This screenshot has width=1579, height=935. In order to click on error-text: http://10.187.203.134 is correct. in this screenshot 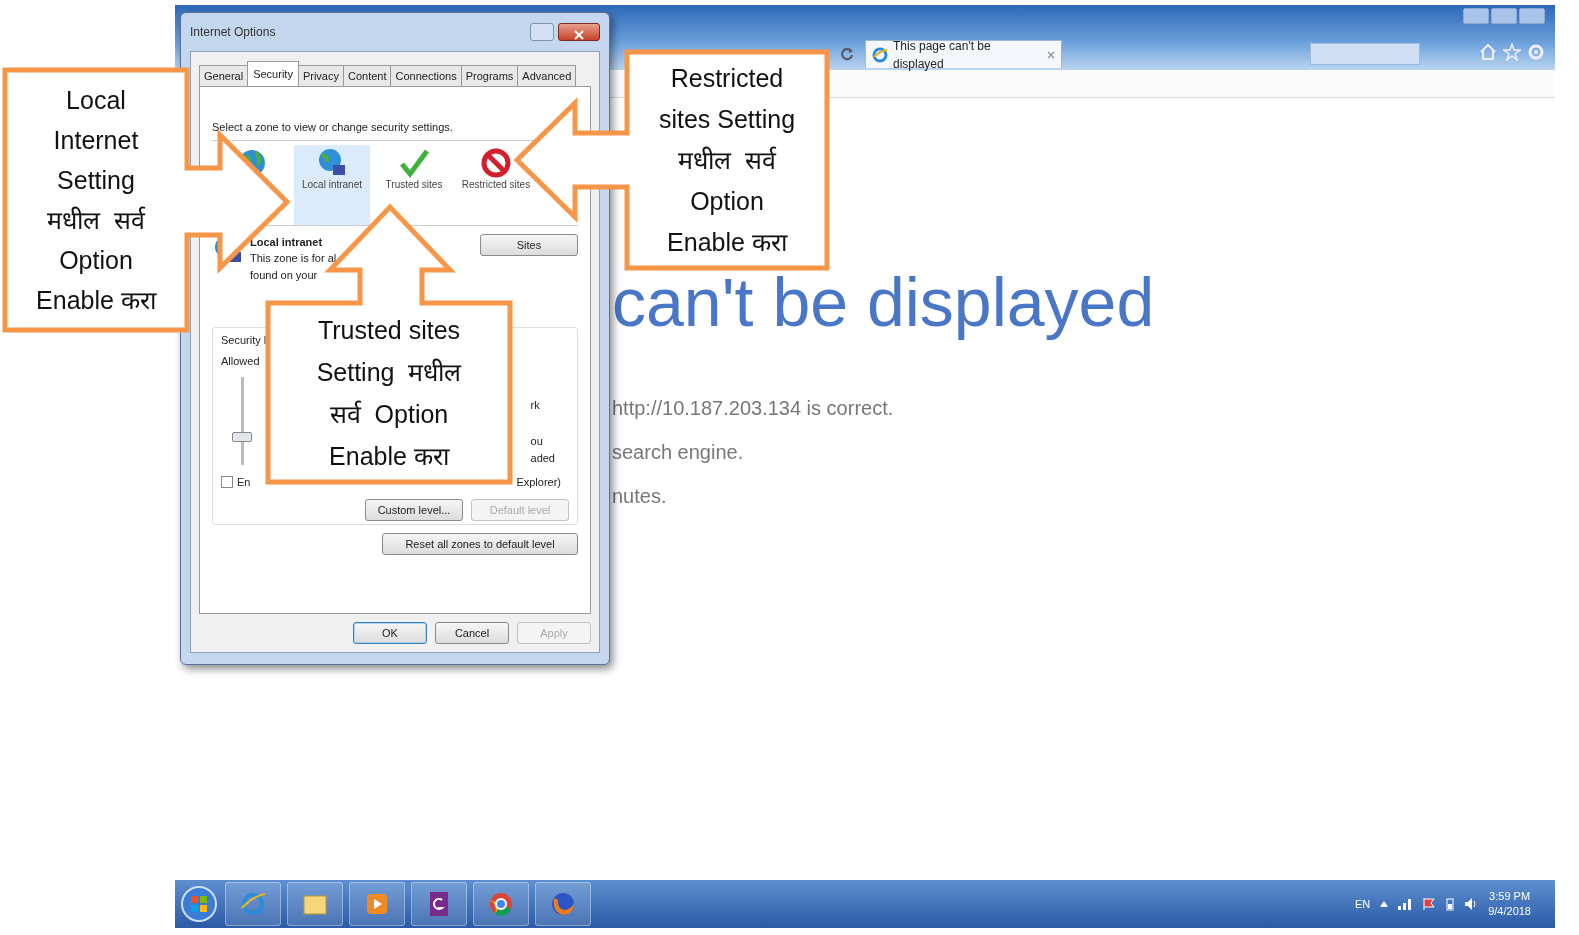, I will do `click(753, 408)`.